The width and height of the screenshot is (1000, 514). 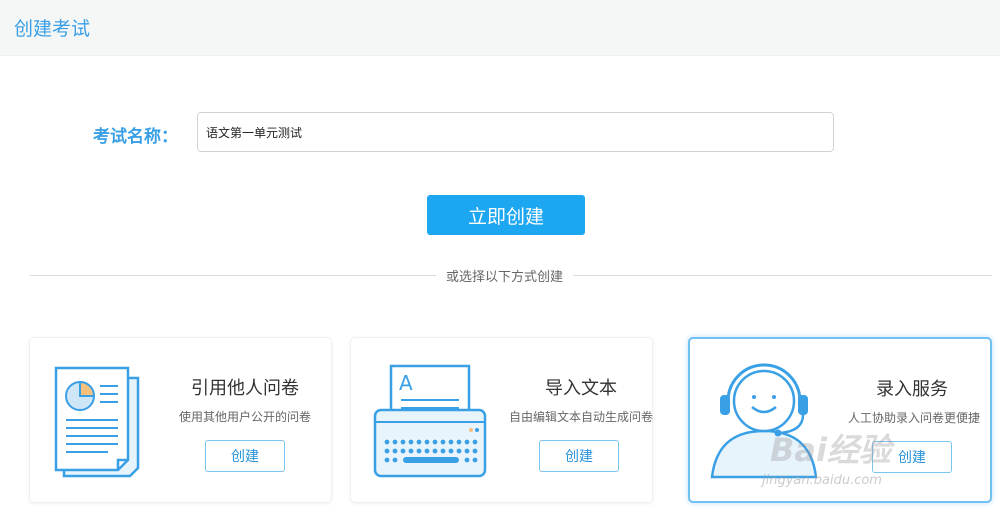 What do you see at coordinates (500, 28) in the screenshot?
I see `top-bar: 创建考试` at bounding box center [500, 28].